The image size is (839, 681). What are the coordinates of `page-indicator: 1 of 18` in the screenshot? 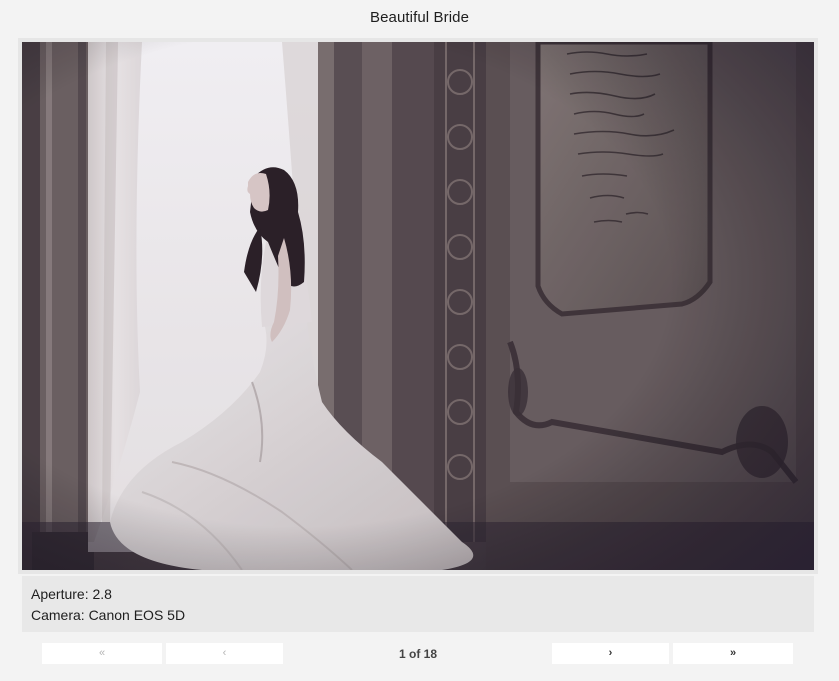 It's located at (417, 654).